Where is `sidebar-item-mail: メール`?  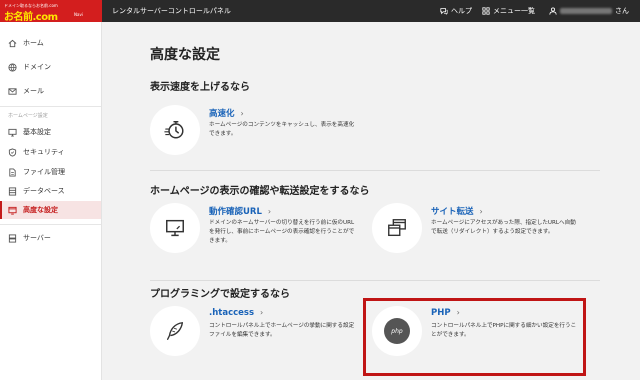
sidebar-item-mail: メール is located at coordinates (50, 91).